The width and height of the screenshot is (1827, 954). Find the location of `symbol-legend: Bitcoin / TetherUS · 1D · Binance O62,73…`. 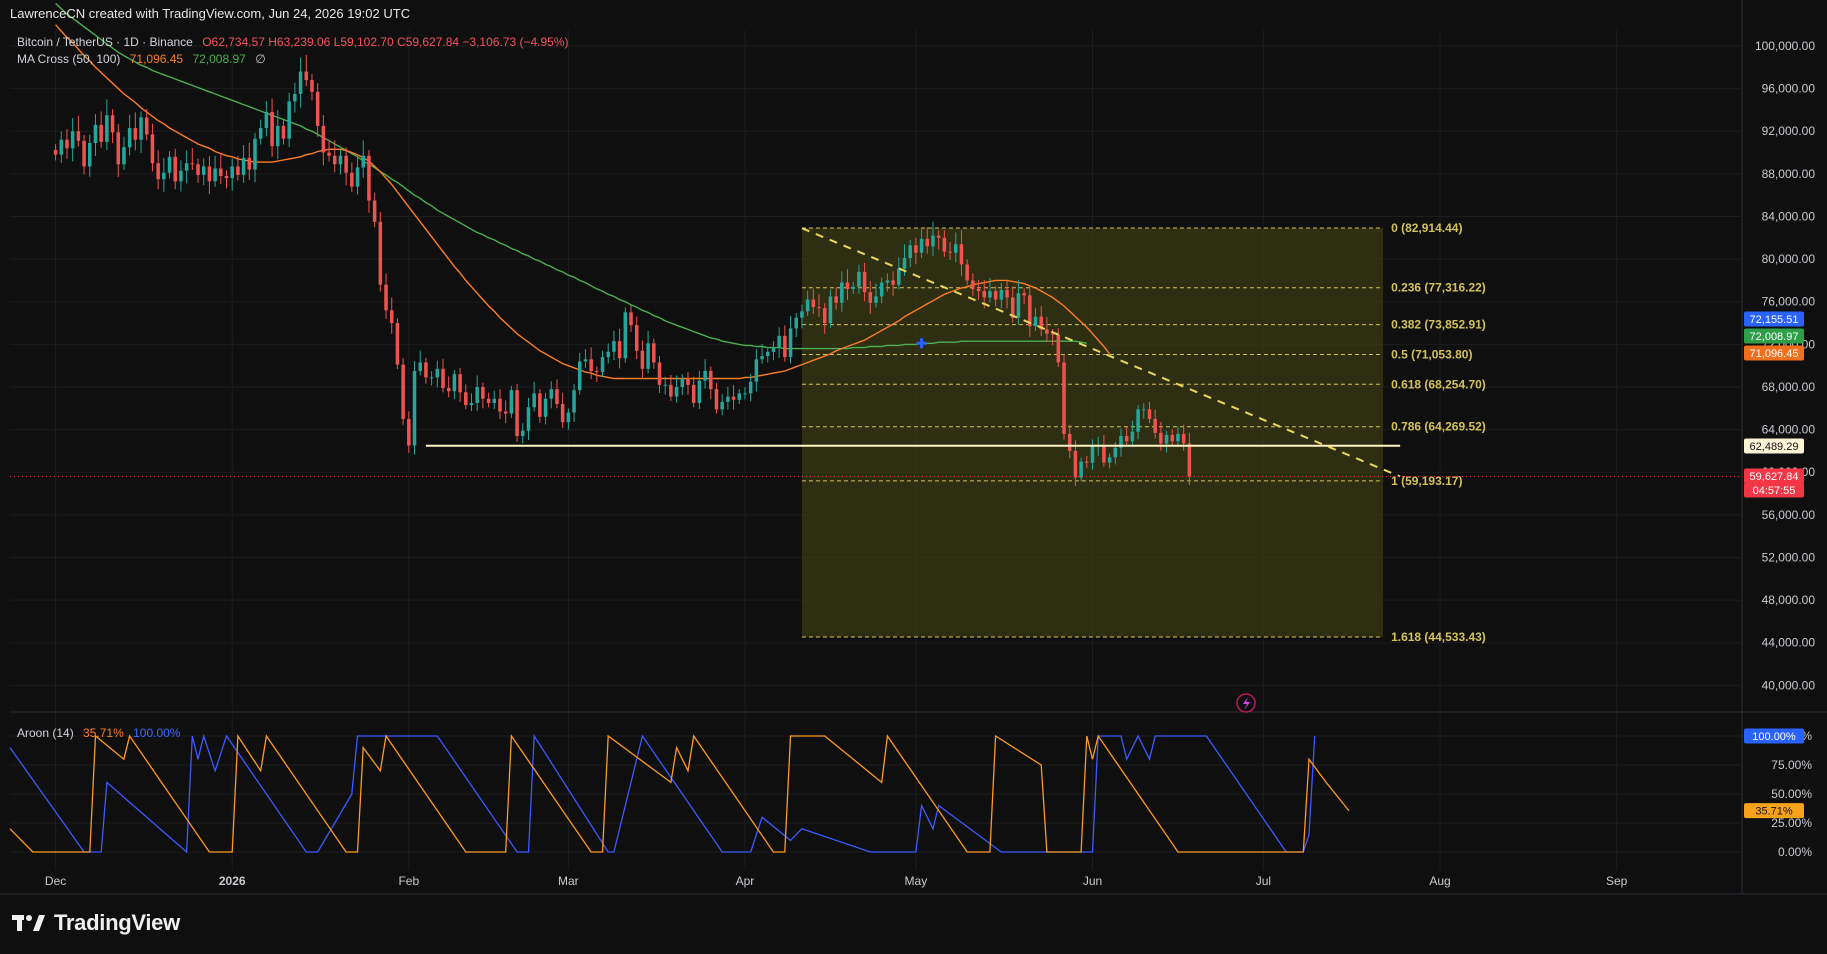

symbol-legend: Bitcoin / TetherUS · 1D · Binance O62,73… is located at coordinates (296, 42).